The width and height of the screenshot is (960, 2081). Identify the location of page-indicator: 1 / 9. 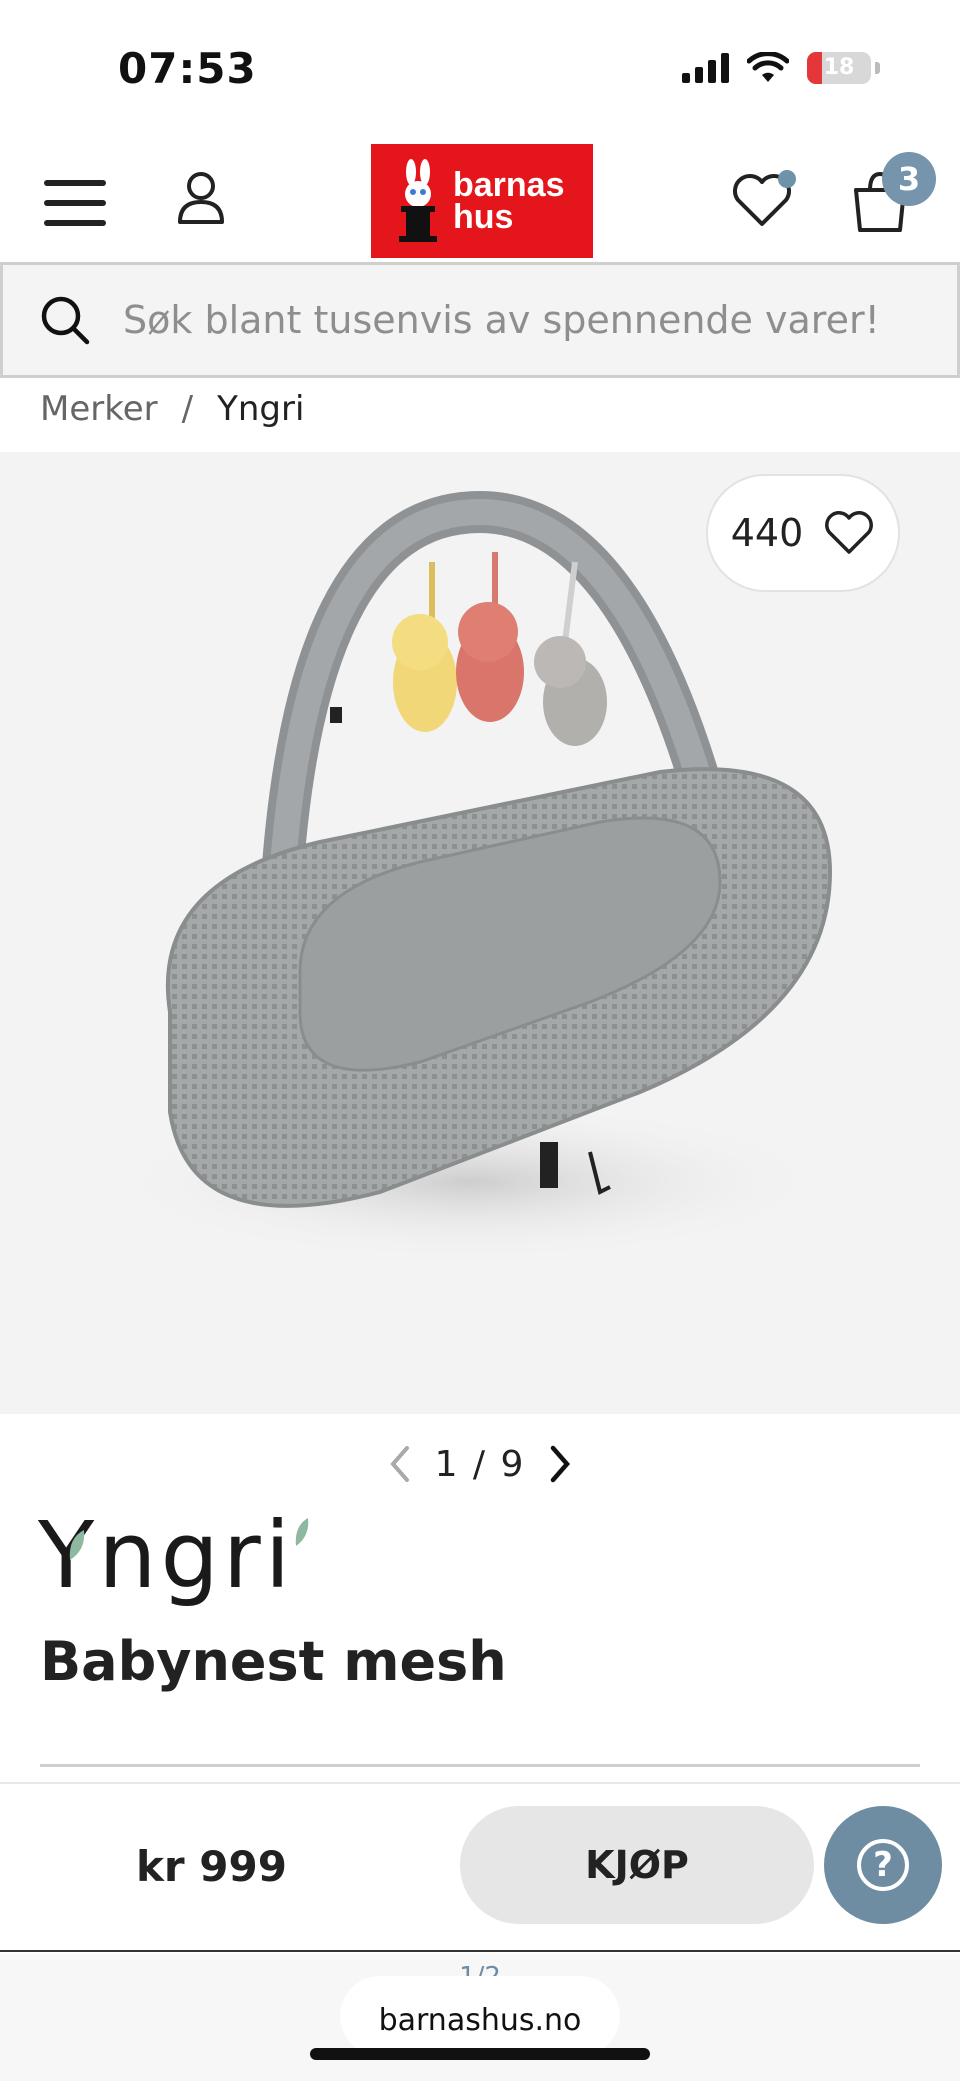
(480, 1464).